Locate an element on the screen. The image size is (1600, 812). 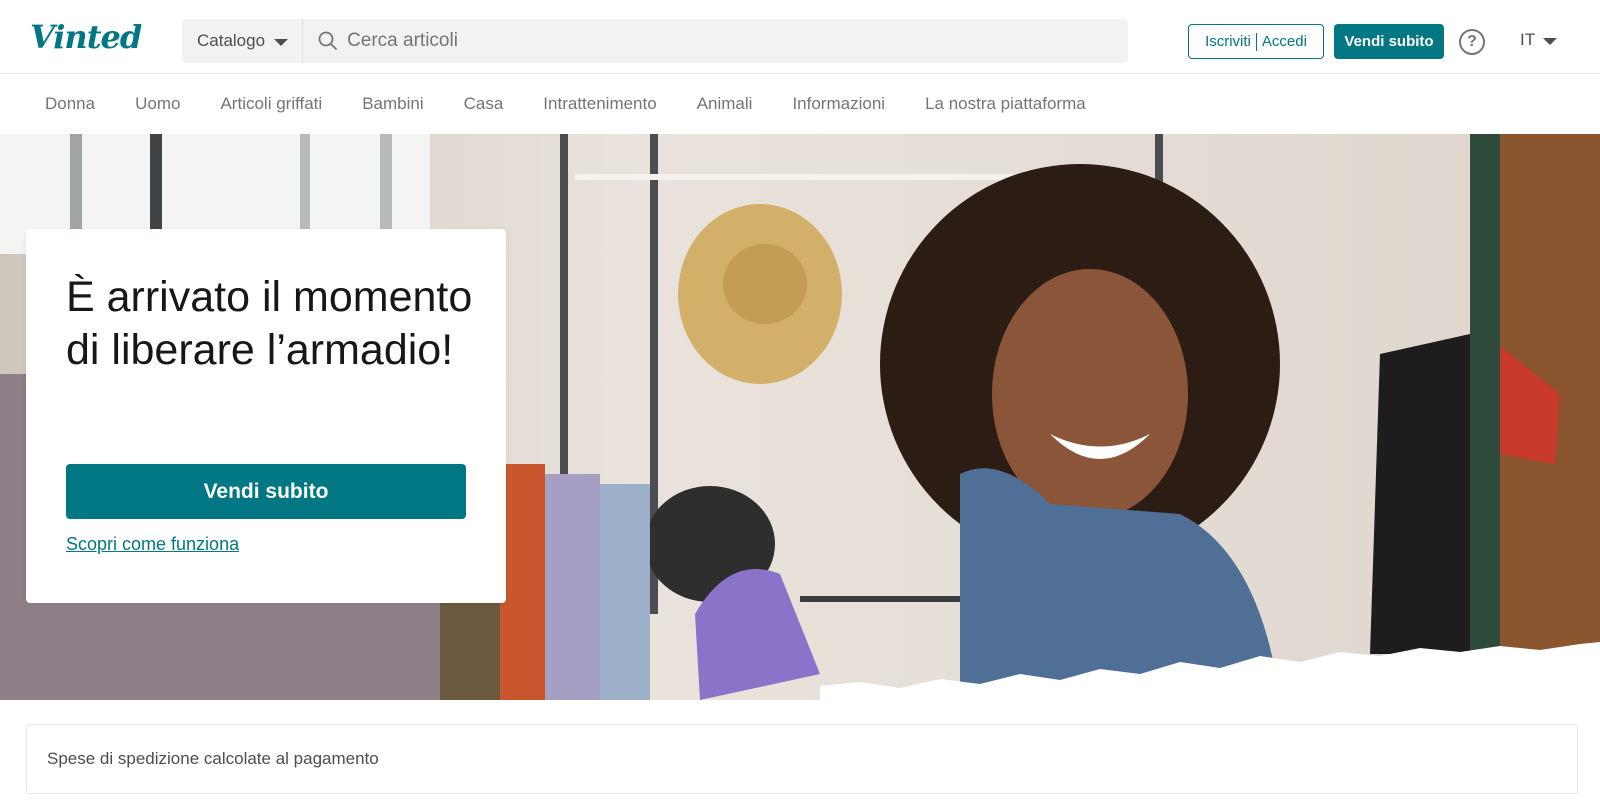
nav-item-casa: Casa is located at coordinates (484, 104).